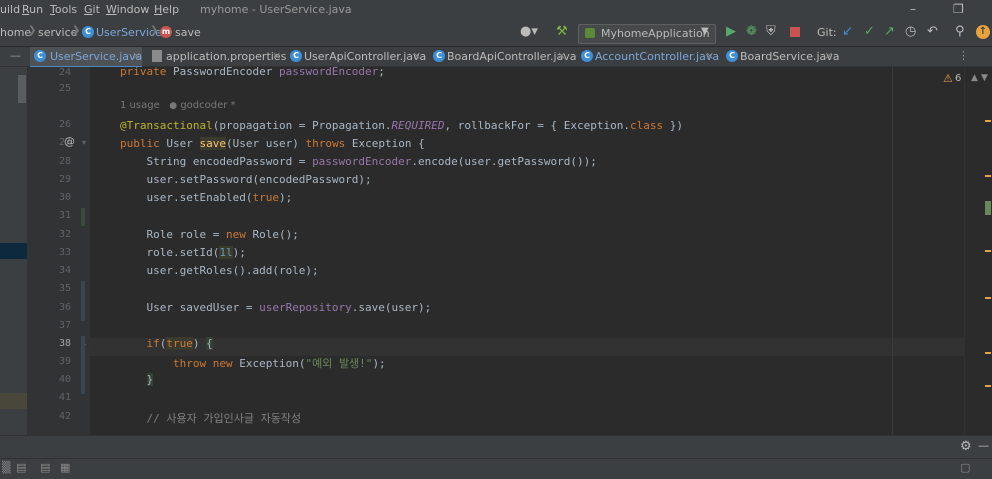 The height and width of the screenshot is (479, 992). I want to click on search-icon: ⚲, so click(960, 32).